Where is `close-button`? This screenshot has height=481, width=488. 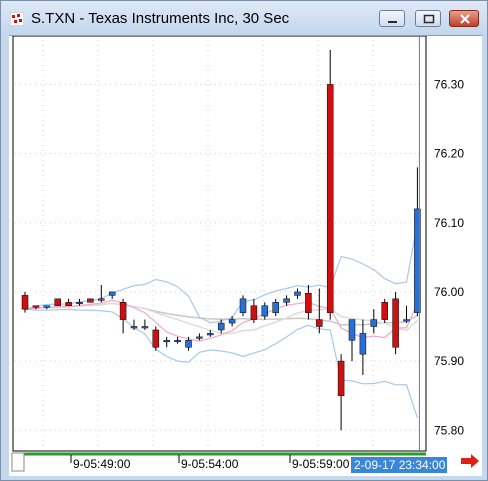
close-button is located at coordinates (464, 18).